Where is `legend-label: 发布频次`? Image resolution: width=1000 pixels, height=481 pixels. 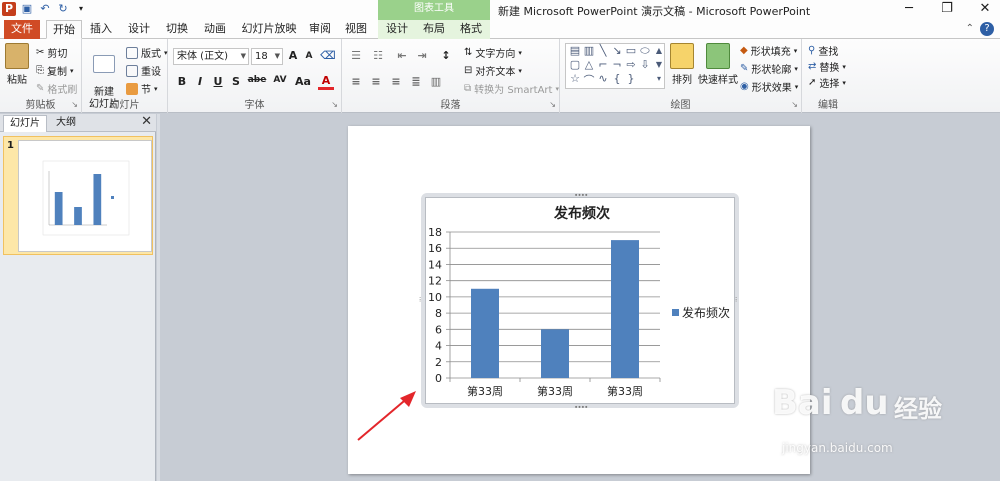 legend-label: 发布频次 is located at coordinates (706, 312).